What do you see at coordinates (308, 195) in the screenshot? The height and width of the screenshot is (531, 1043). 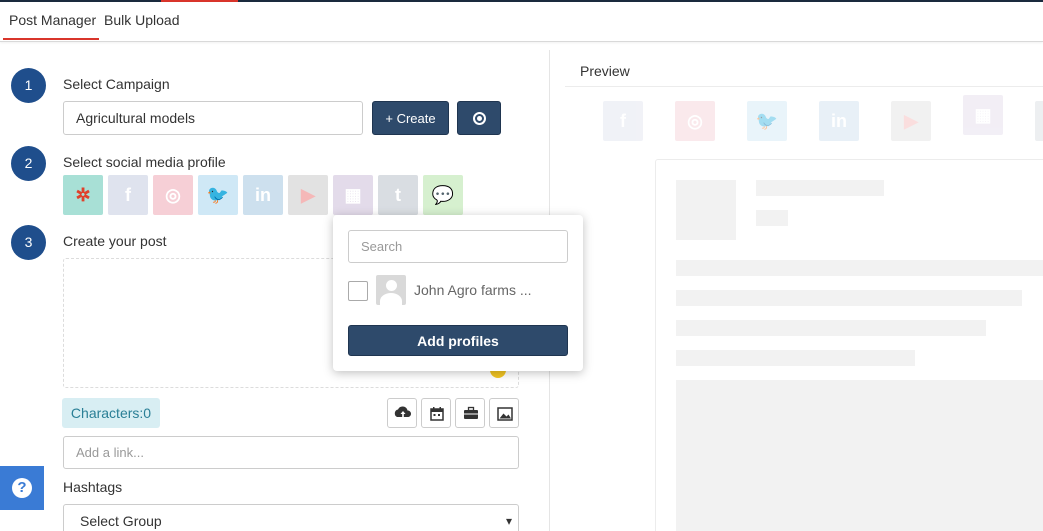 I see `youtube-icon: ▶` at bounding box center [308, 195].